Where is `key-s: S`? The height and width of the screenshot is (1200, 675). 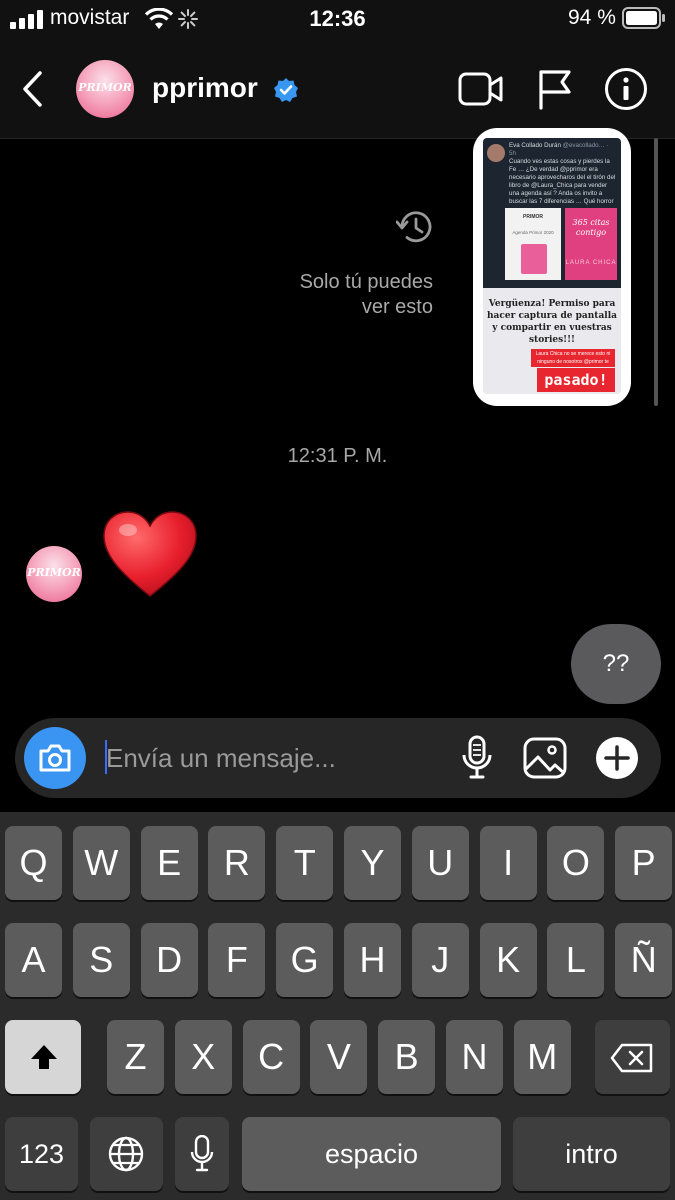 key-s: S is located at coordinates (101, 960).